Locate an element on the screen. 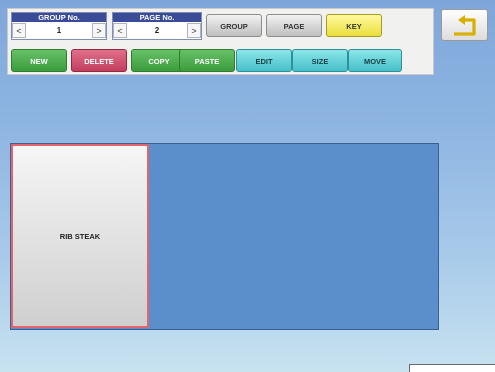  key-tile-rib-steak: RIB STEAK is located at coordinates (80, 236).